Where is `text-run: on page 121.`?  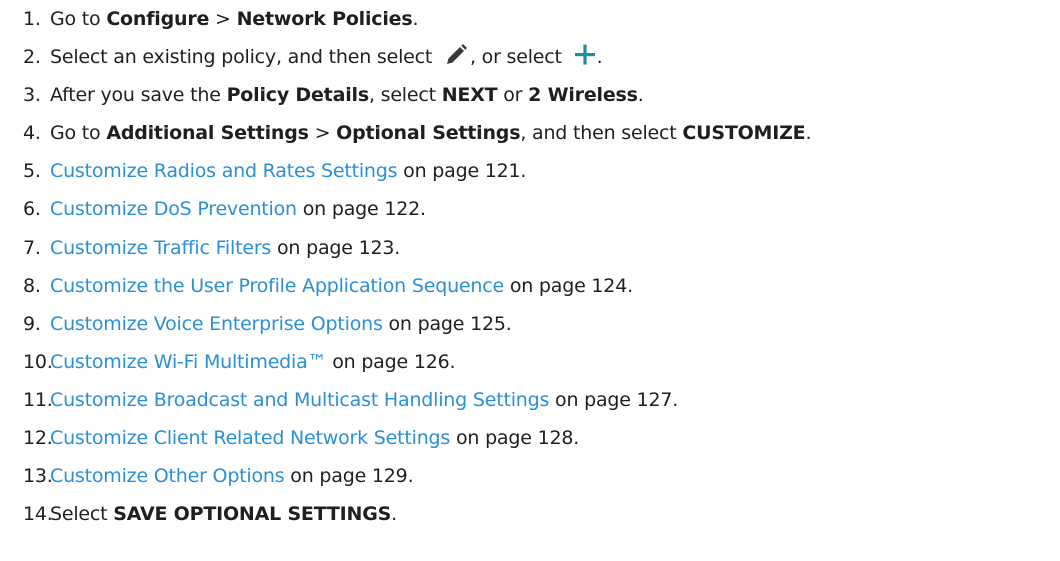 text-run: on page 121. is located at coordinates (462, 171).